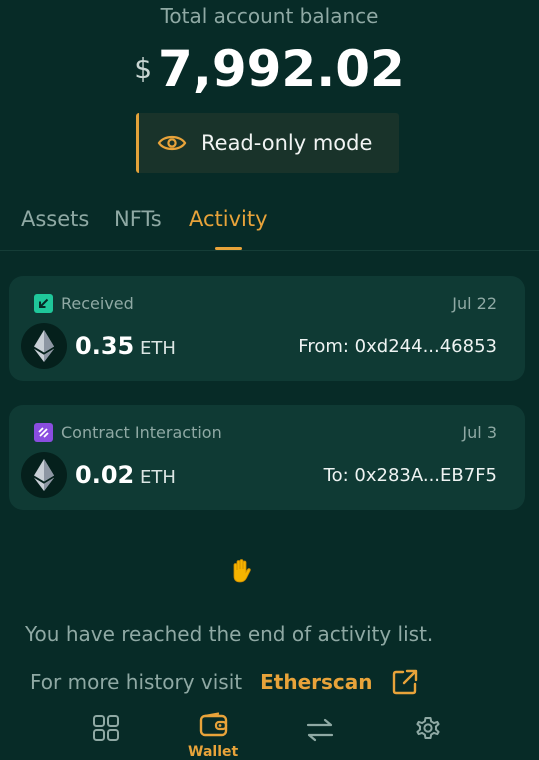  I want to click on activity-amount: 0.02, so click(105, 475).